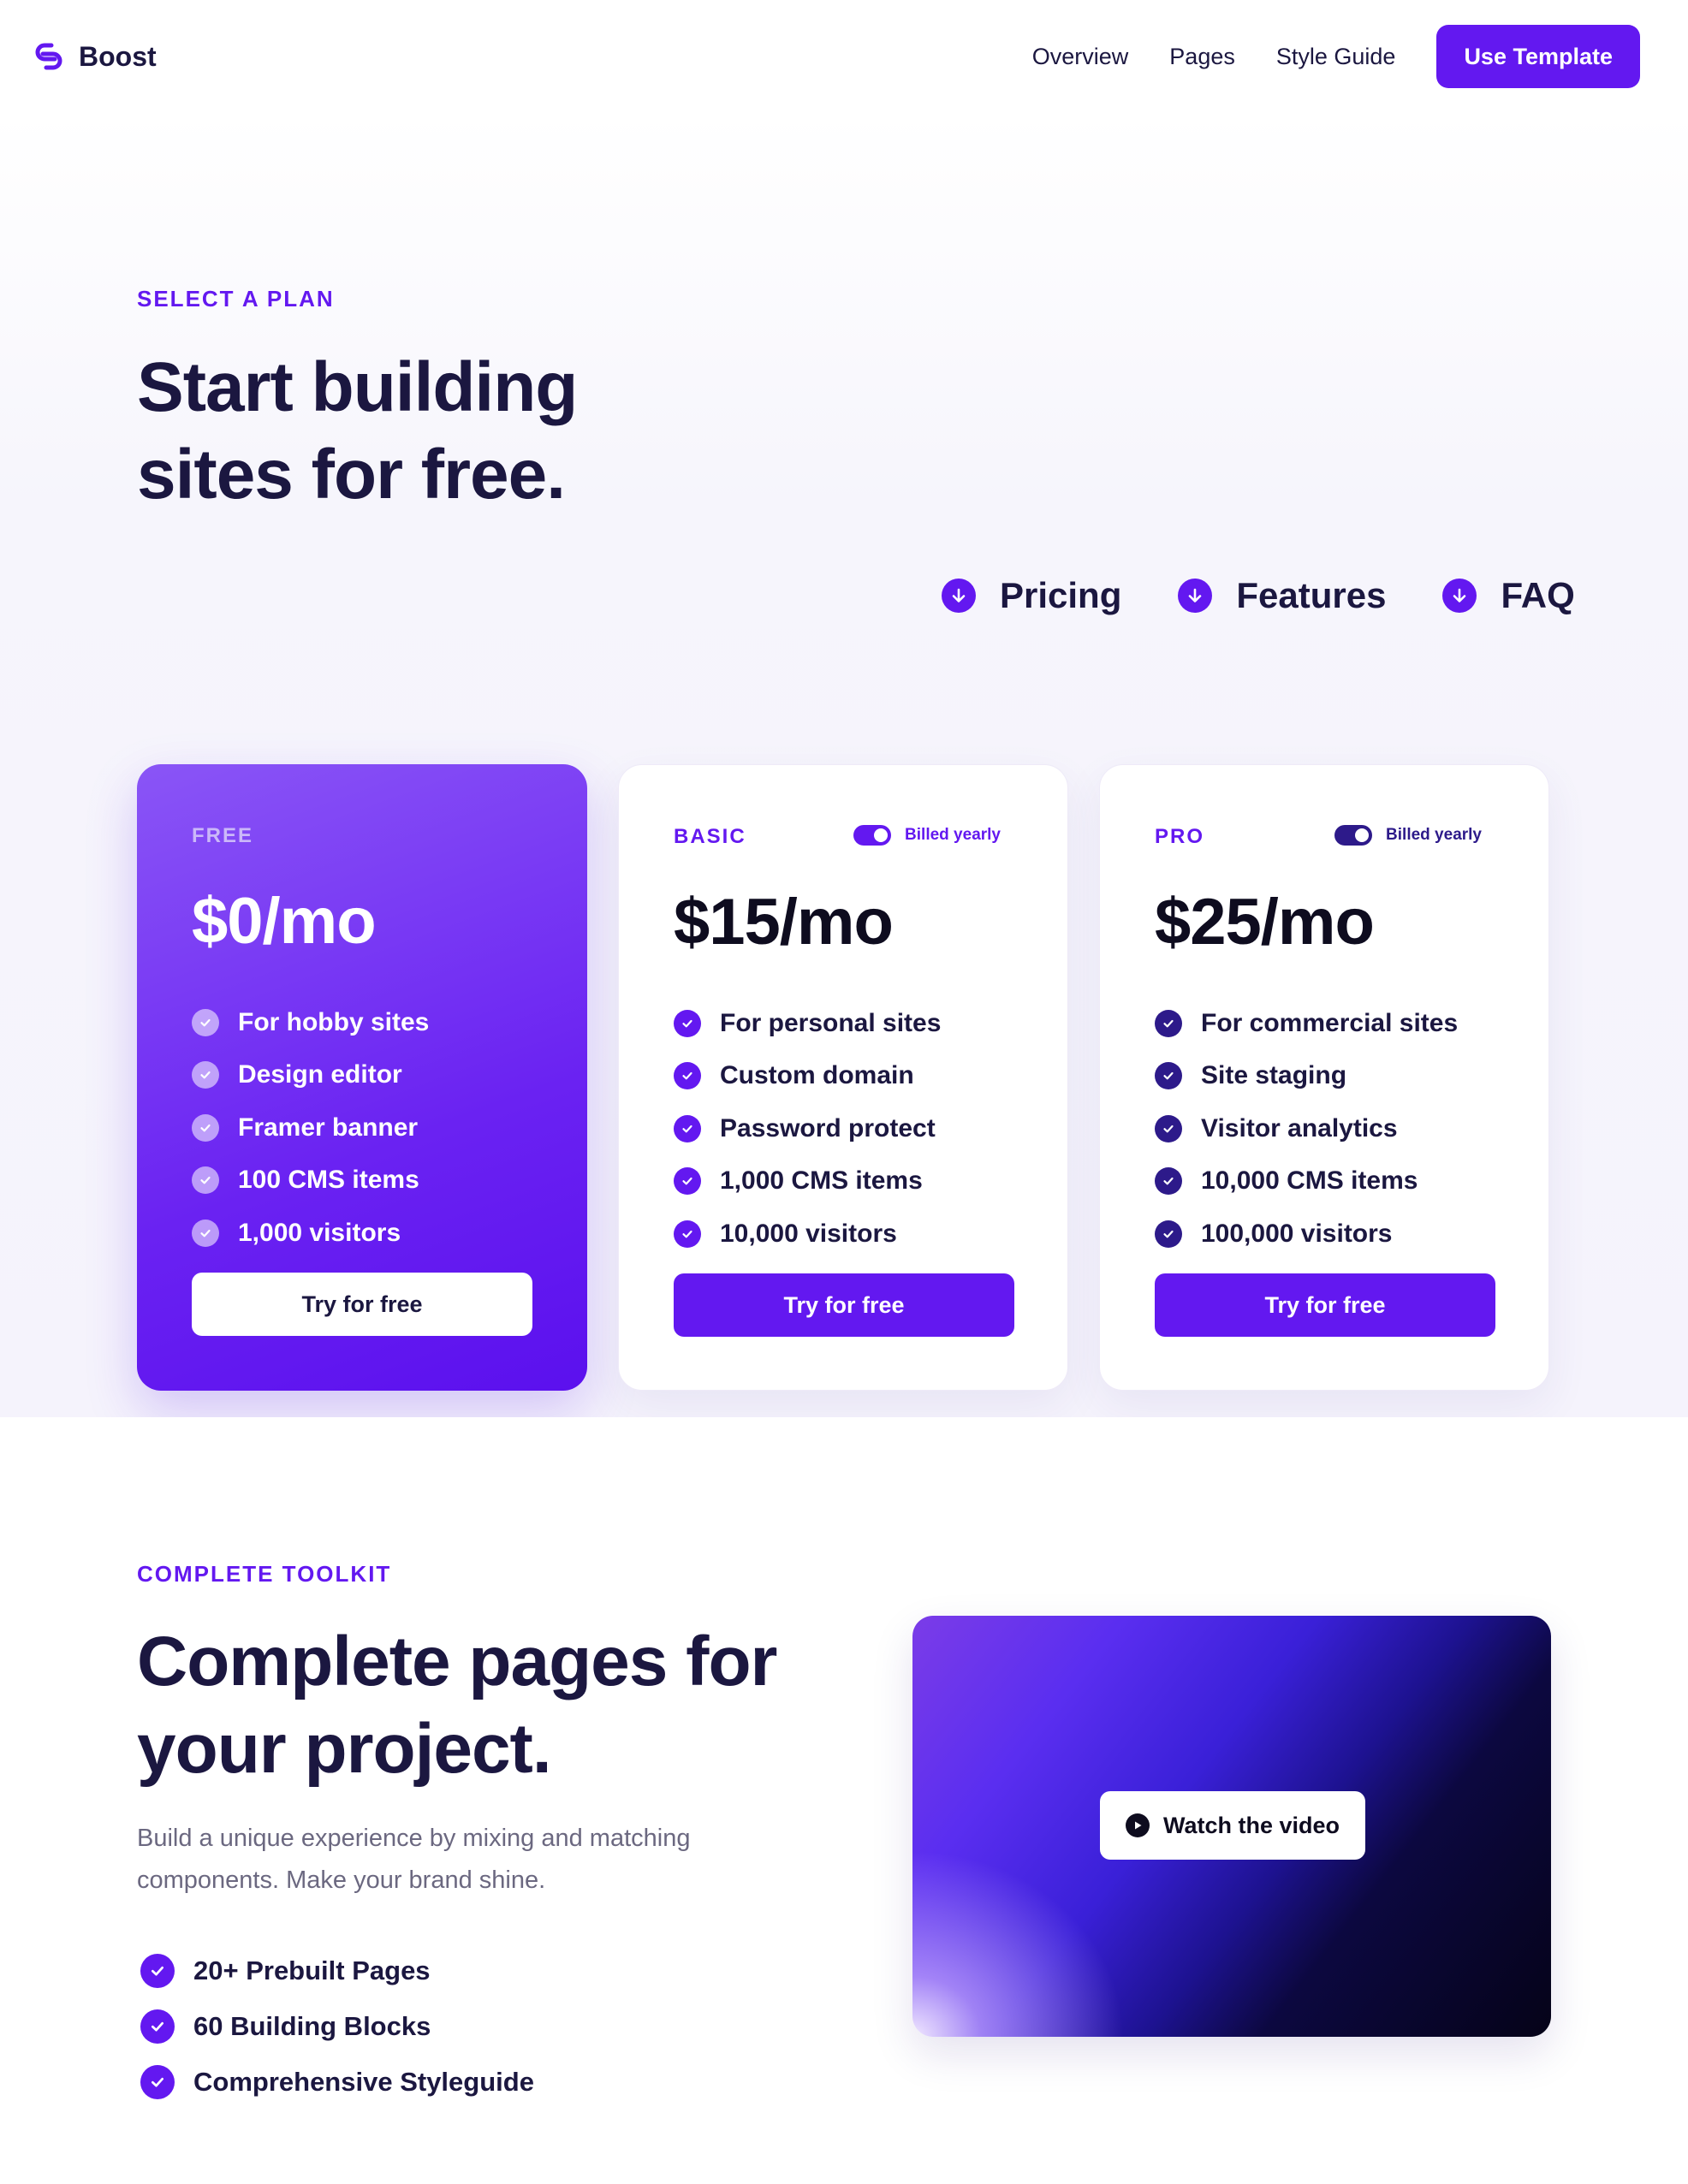 Image resolution: width=1688 pixels, height=2184 pixels. I want to click on feature-label: Custom domain, so click(817, 1075).